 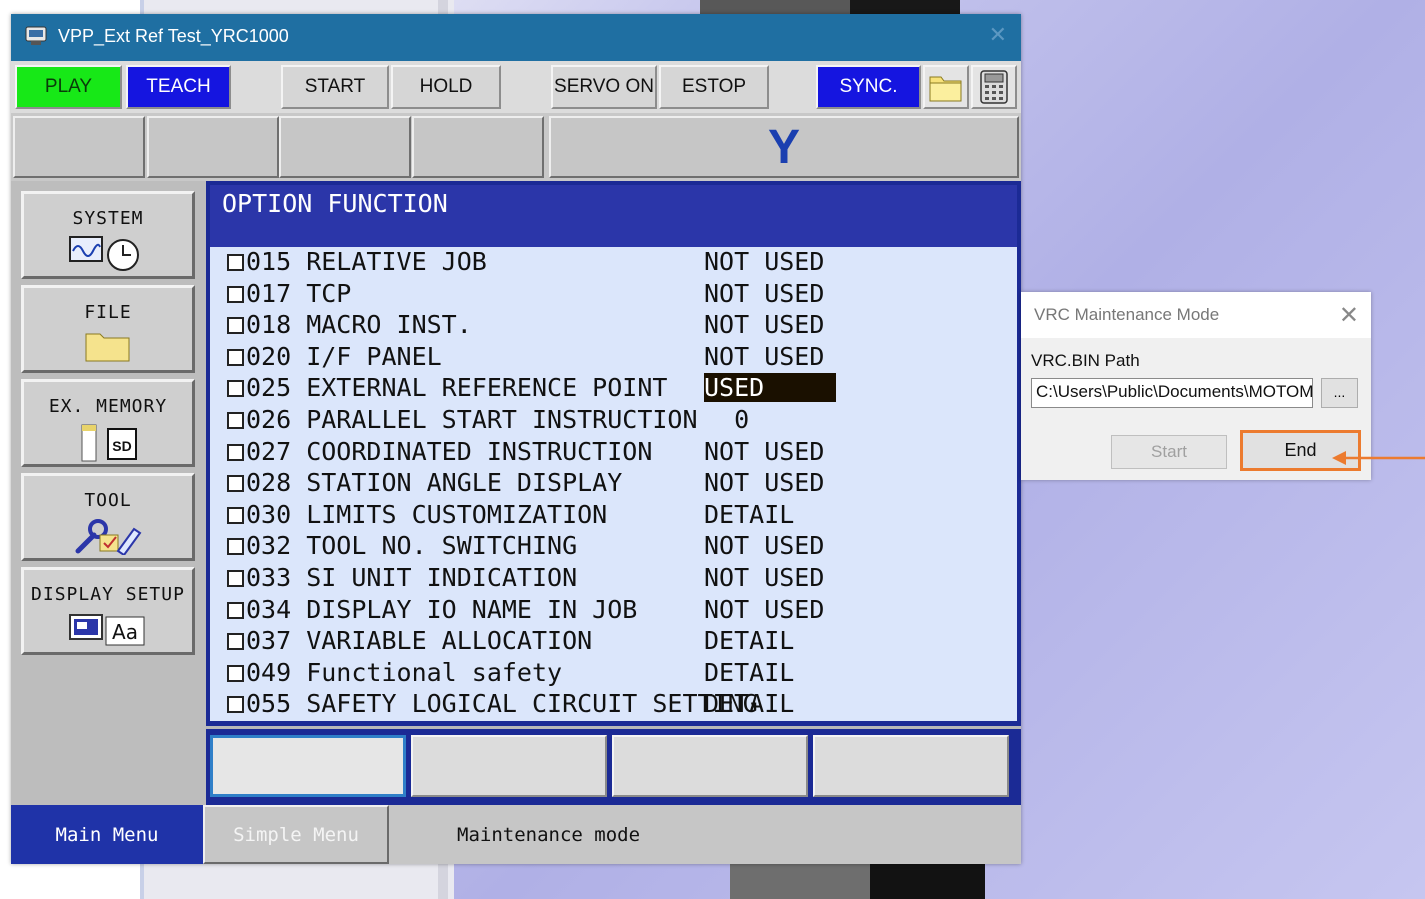 I want to click on dialog-titlebar: VRC Maintenance Mode, so click(x=1196, y=315).